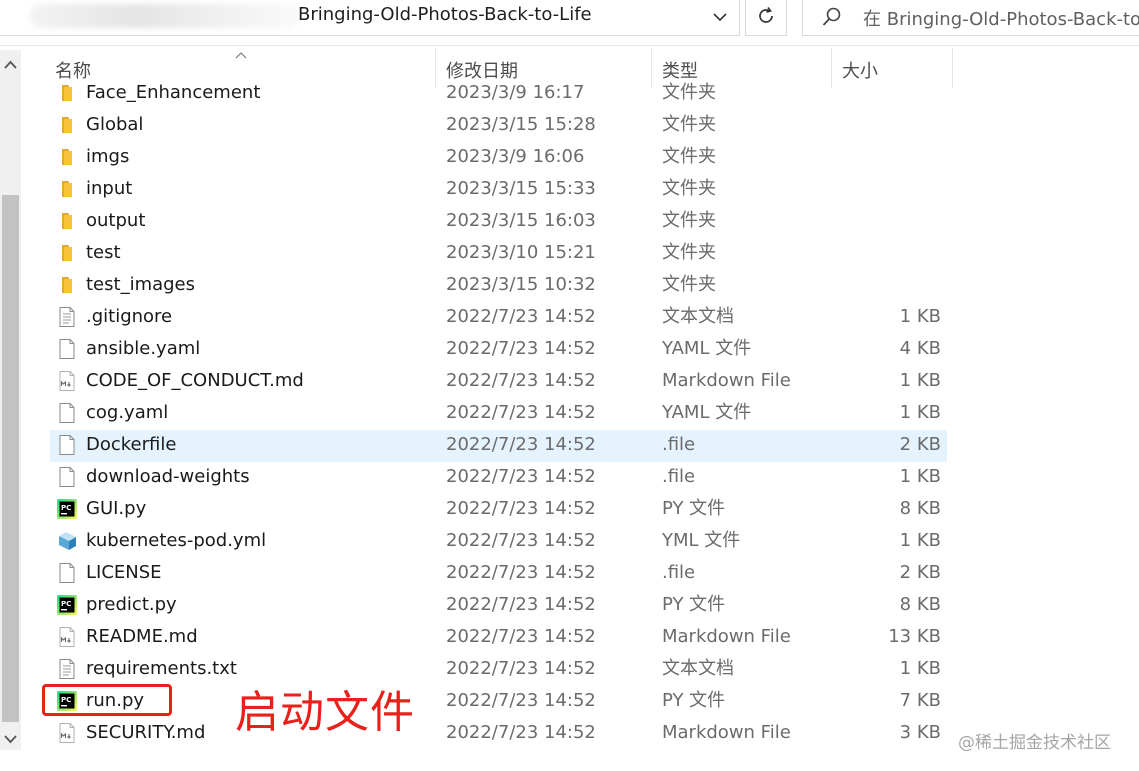 This screenshot has height=771, width=1139. I want to click on file-name: input, so click(109, 188).